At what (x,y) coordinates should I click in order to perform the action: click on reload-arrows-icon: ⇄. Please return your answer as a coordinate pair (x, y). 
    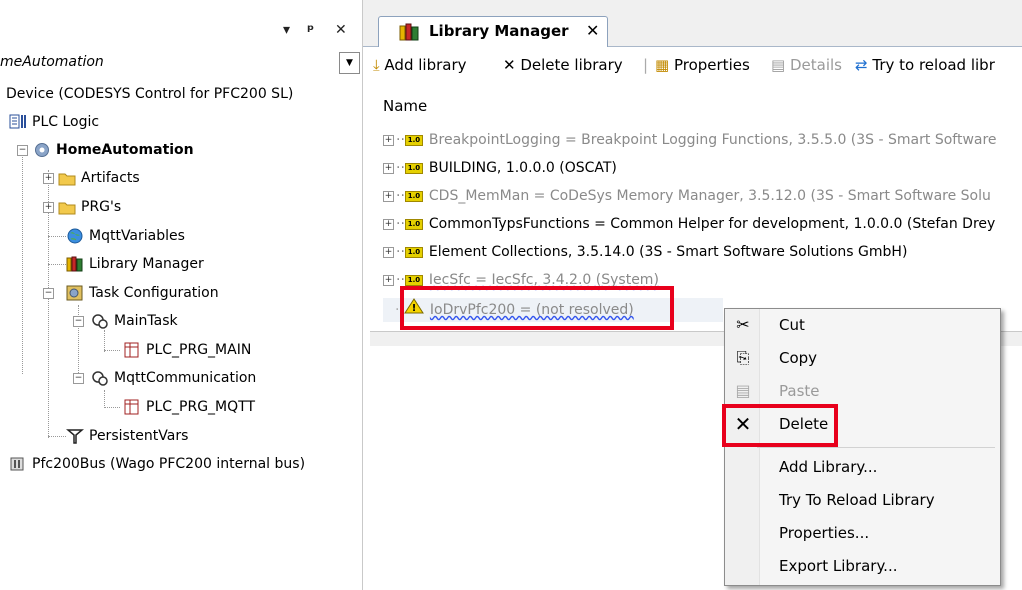
    Looking at the image, I should click on (861, 65).